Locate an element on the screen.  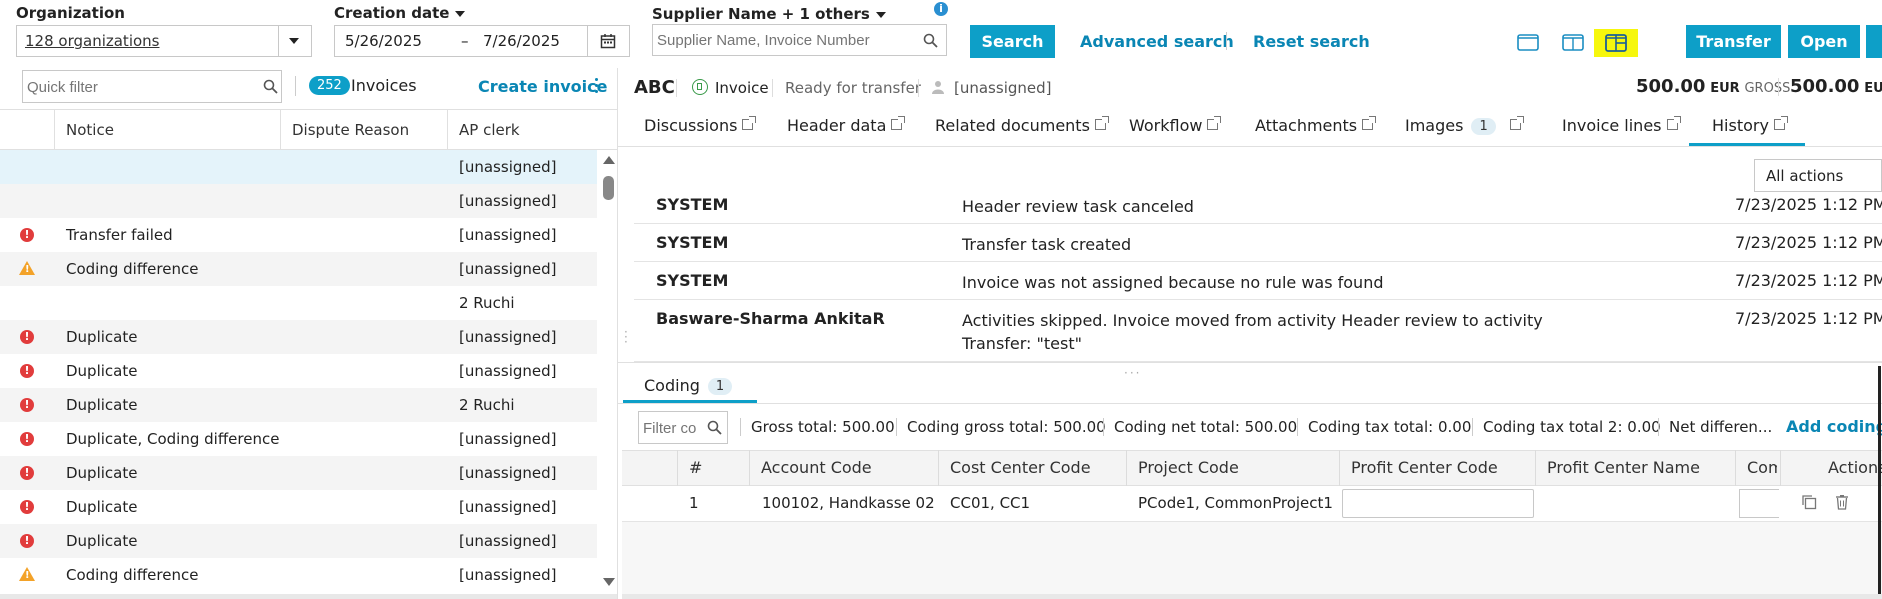
coding-count-badge: 1 is located at coordinates (720, 386).